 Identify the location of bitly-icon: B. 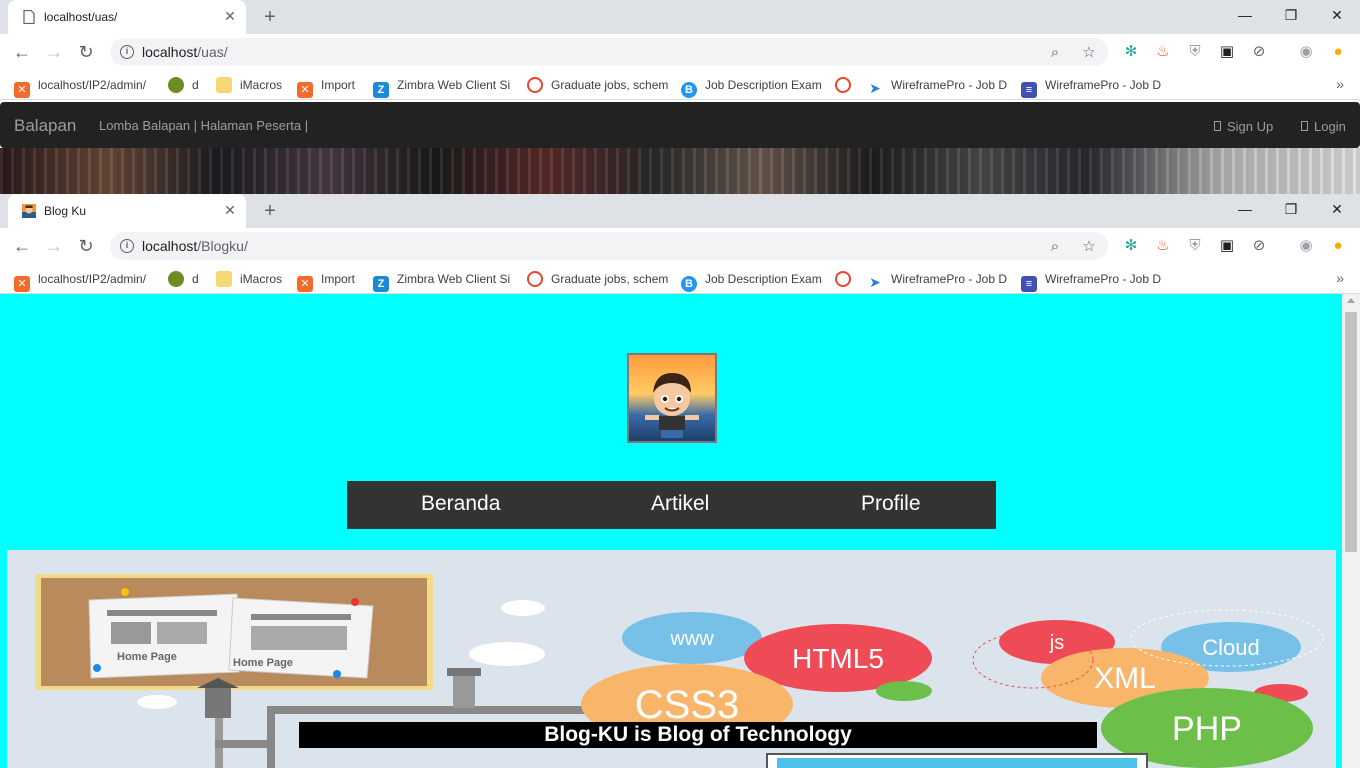
(689, 90).